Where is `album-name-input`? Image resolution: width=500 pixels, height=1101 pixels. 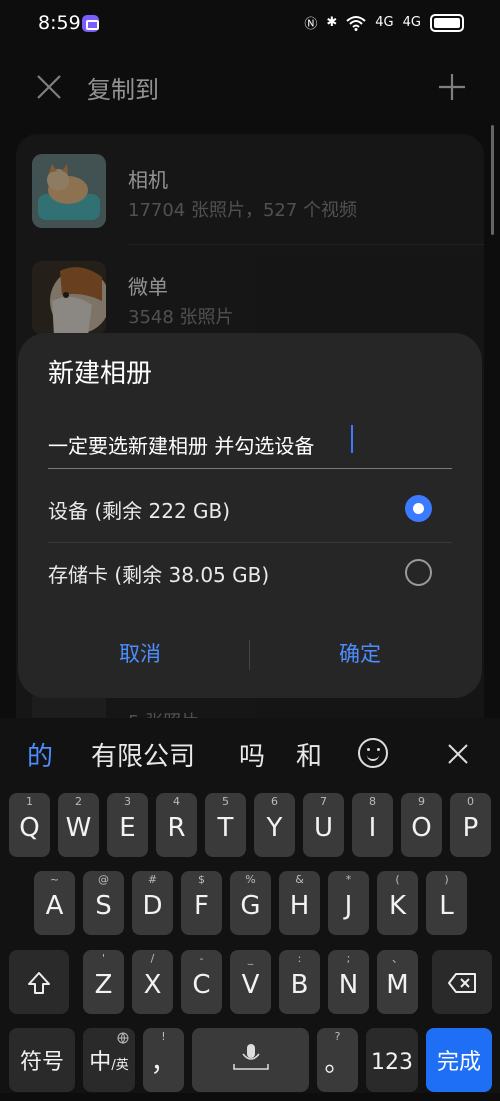 album-name-input is located at coordinates (250, 445).